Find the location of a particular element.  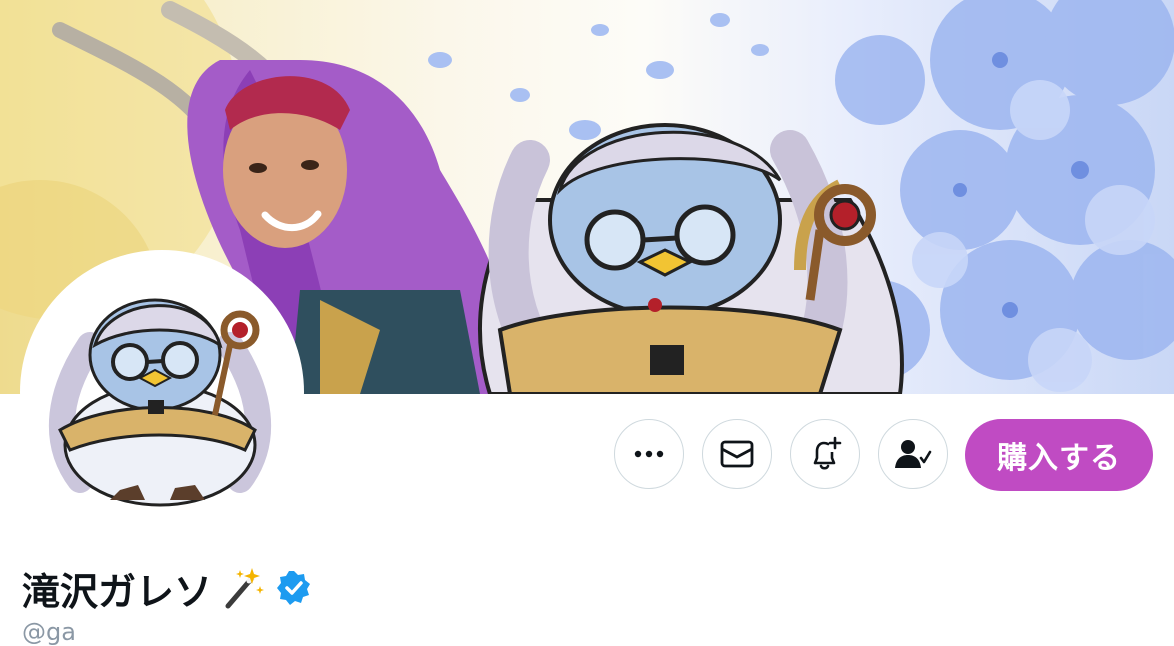

person-check-icon is located at coordinates (913, 454).